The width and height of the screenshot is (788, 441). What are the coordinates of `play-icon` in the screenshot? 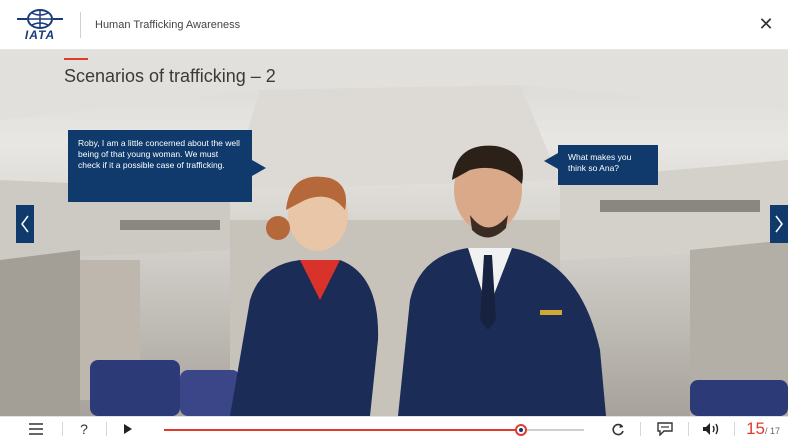 It's located at (128, 429).